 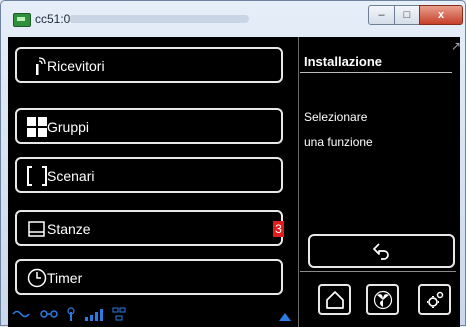 What do you see at coordinates (285, 317) in the screenshot?
I see `scroll-up-arrow-icon` at bounding box center [285, 317].